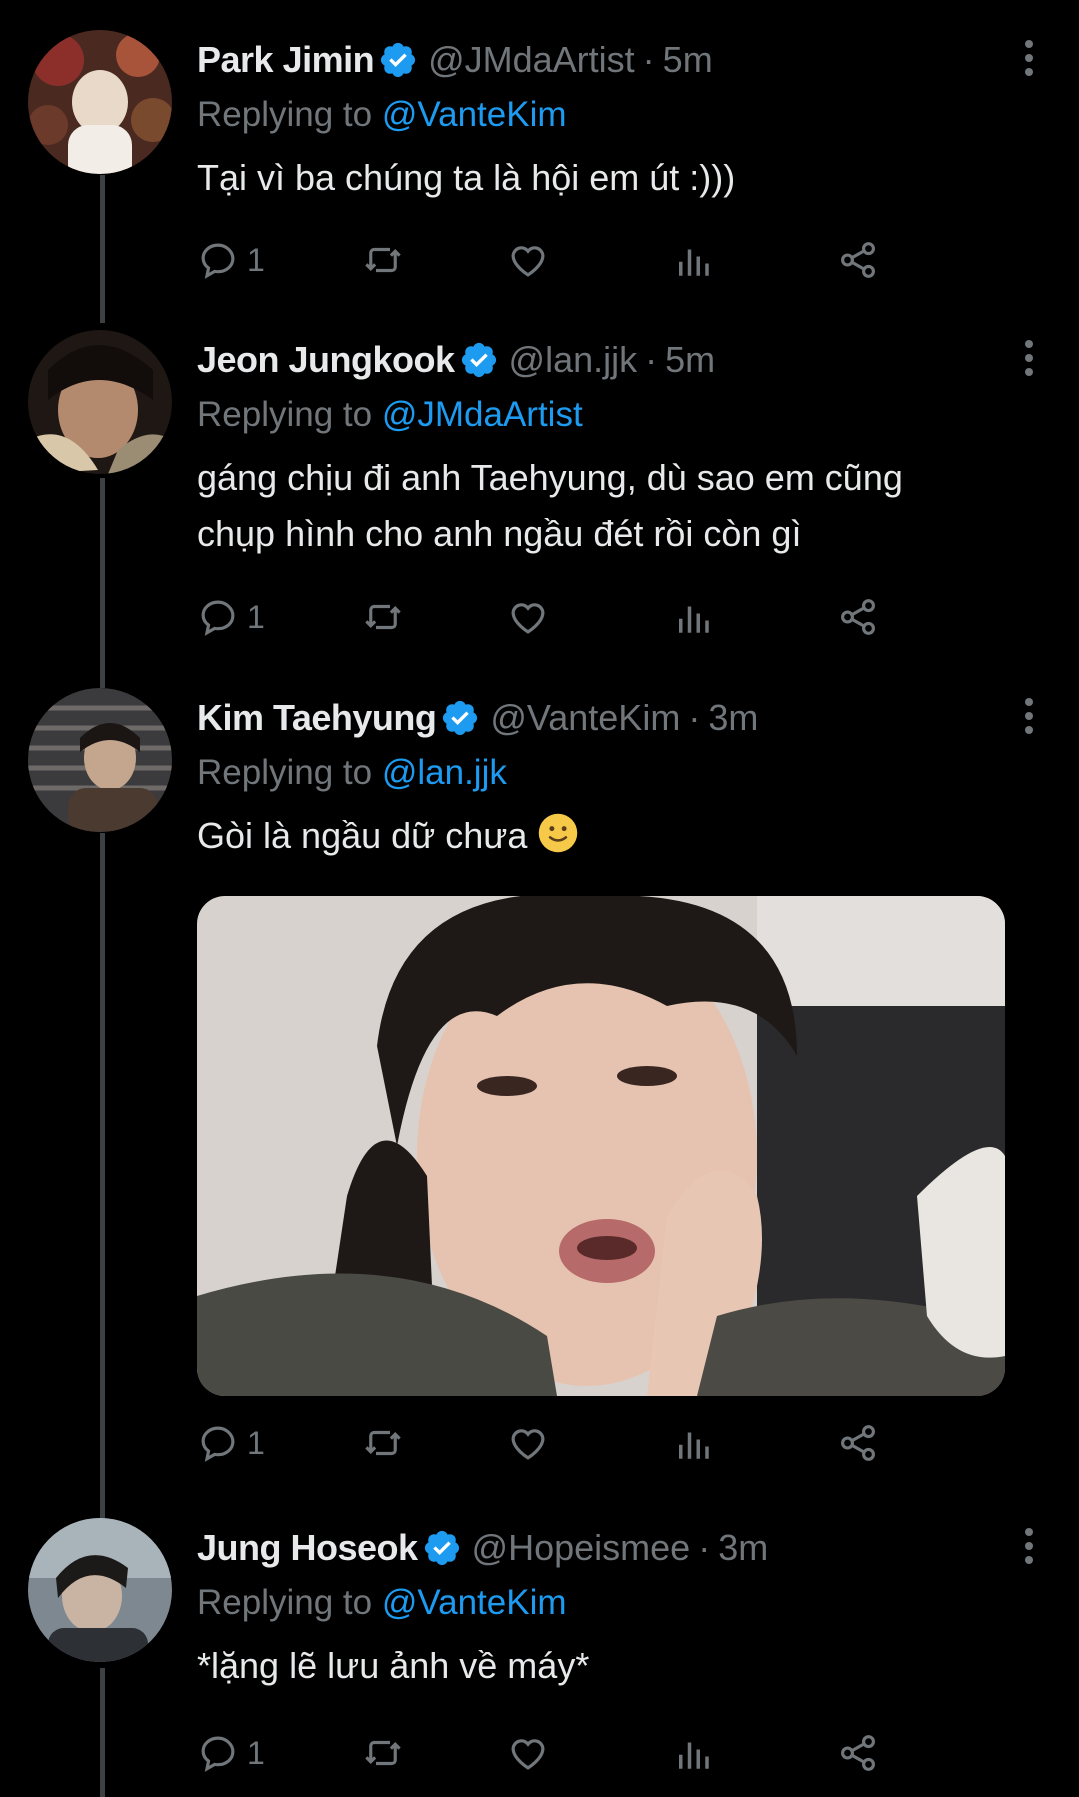  I want to click on tweet-text: Tại vì ba chúng ta là hội em út :))), so click(618, 178).